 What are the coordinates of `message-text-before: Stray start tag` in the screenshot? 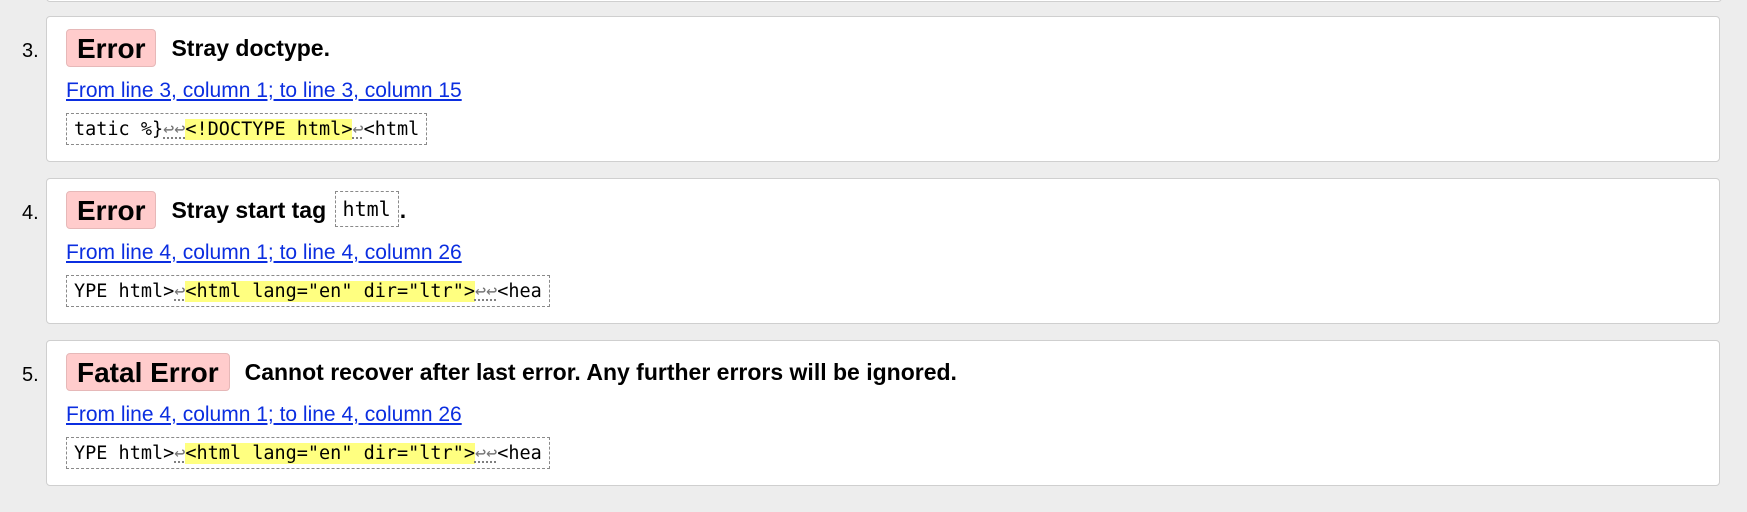 It's located at (252, 209).